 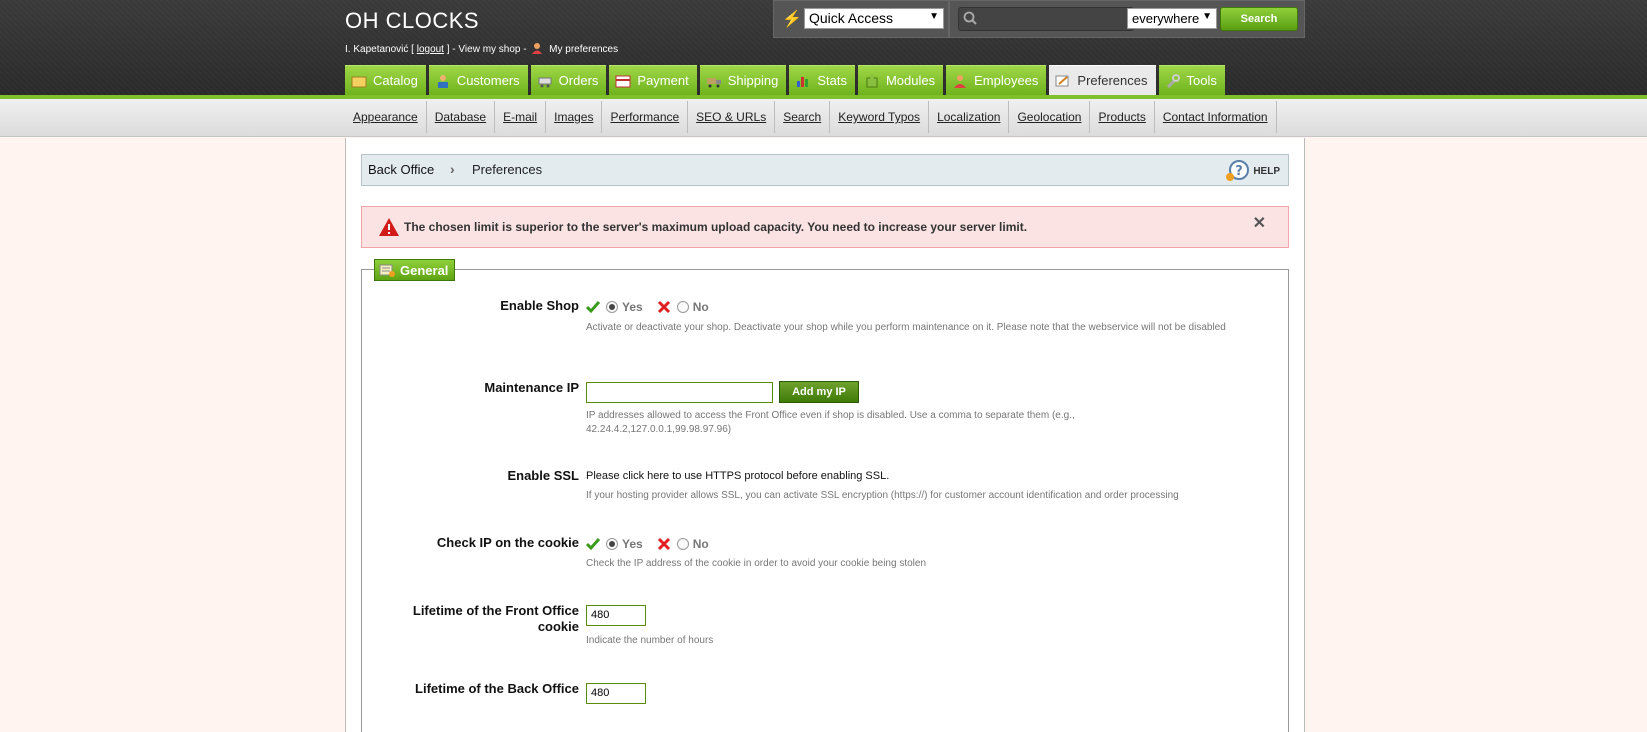 I want to click on search-box: everywhere ▼ Search, so click(x=1127, y=19).